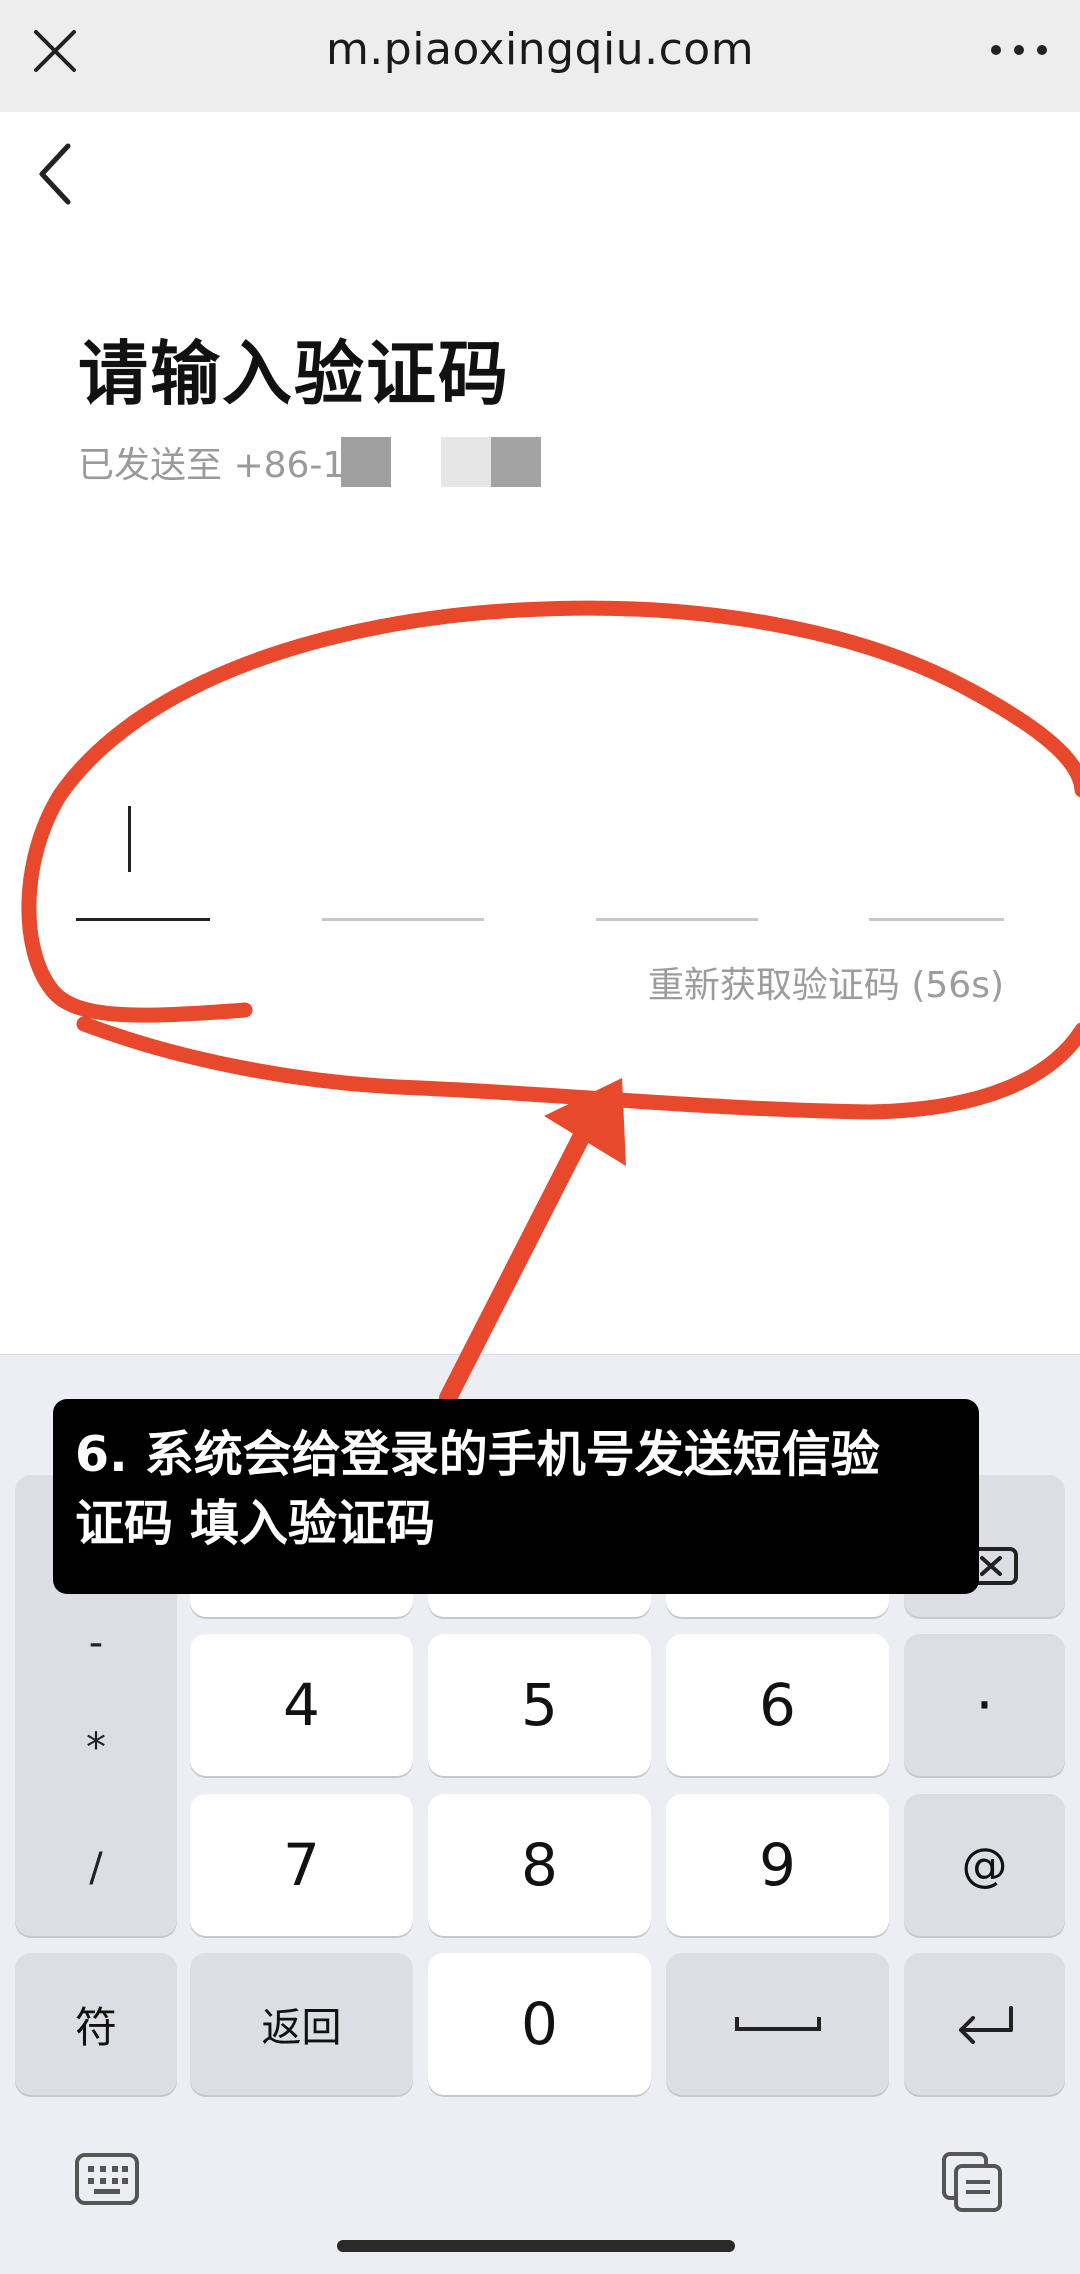 This screenshot has width=1080, height=2274. Describe the element at coordinates (129, 839) in the screenshot. I see `text-caret` at that location.